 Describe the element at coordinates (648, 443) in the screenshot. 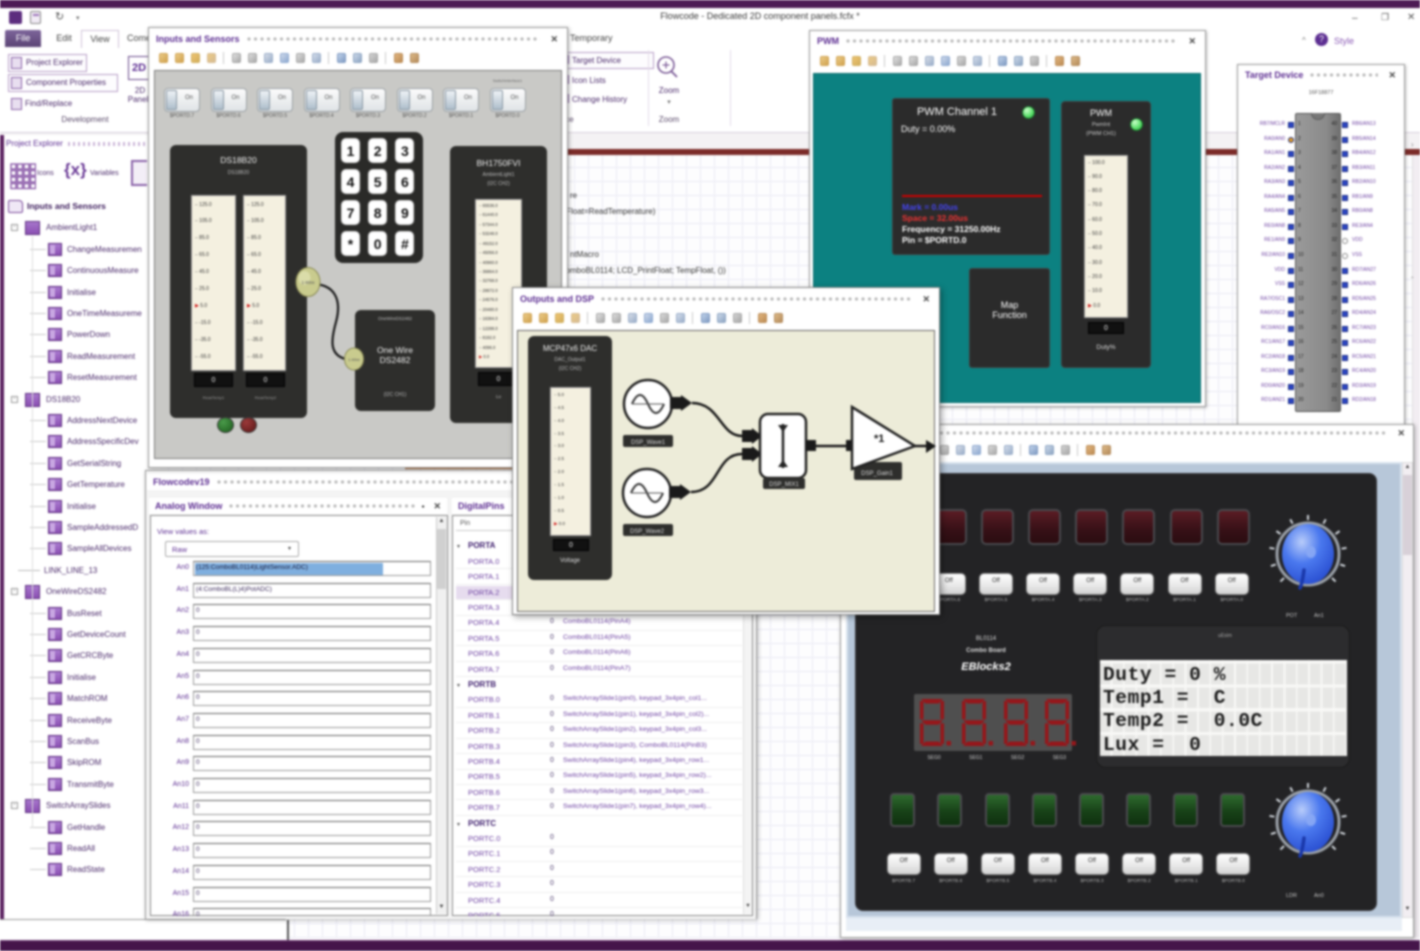

I see `svg-text: DSP_Wave1` at that location.